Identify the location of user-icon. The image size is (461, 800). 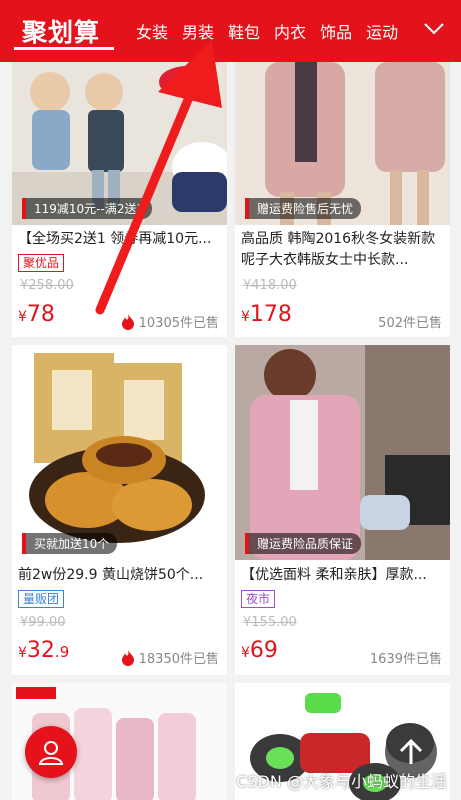
(51, 753).